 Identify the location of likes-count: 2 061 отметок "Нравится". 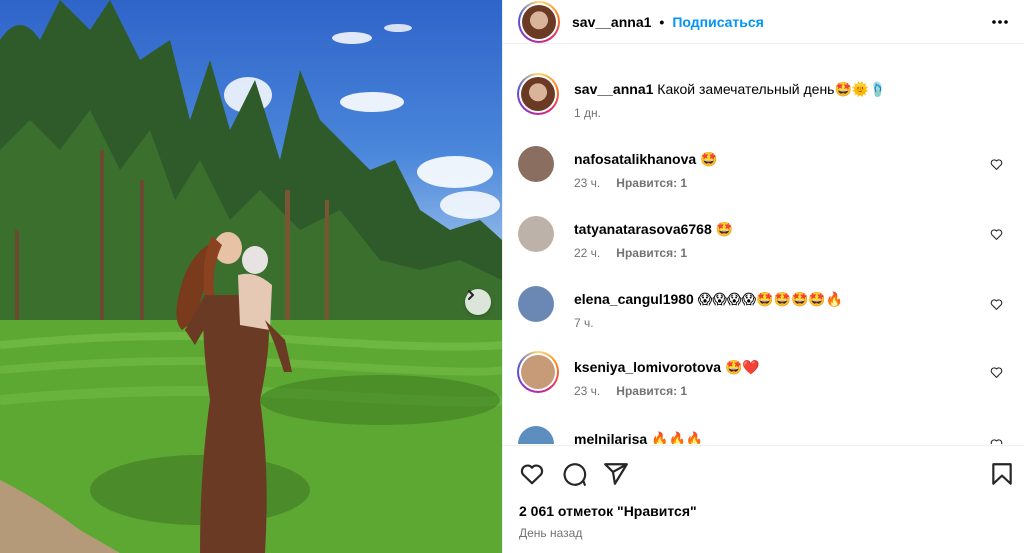
(608, 511).